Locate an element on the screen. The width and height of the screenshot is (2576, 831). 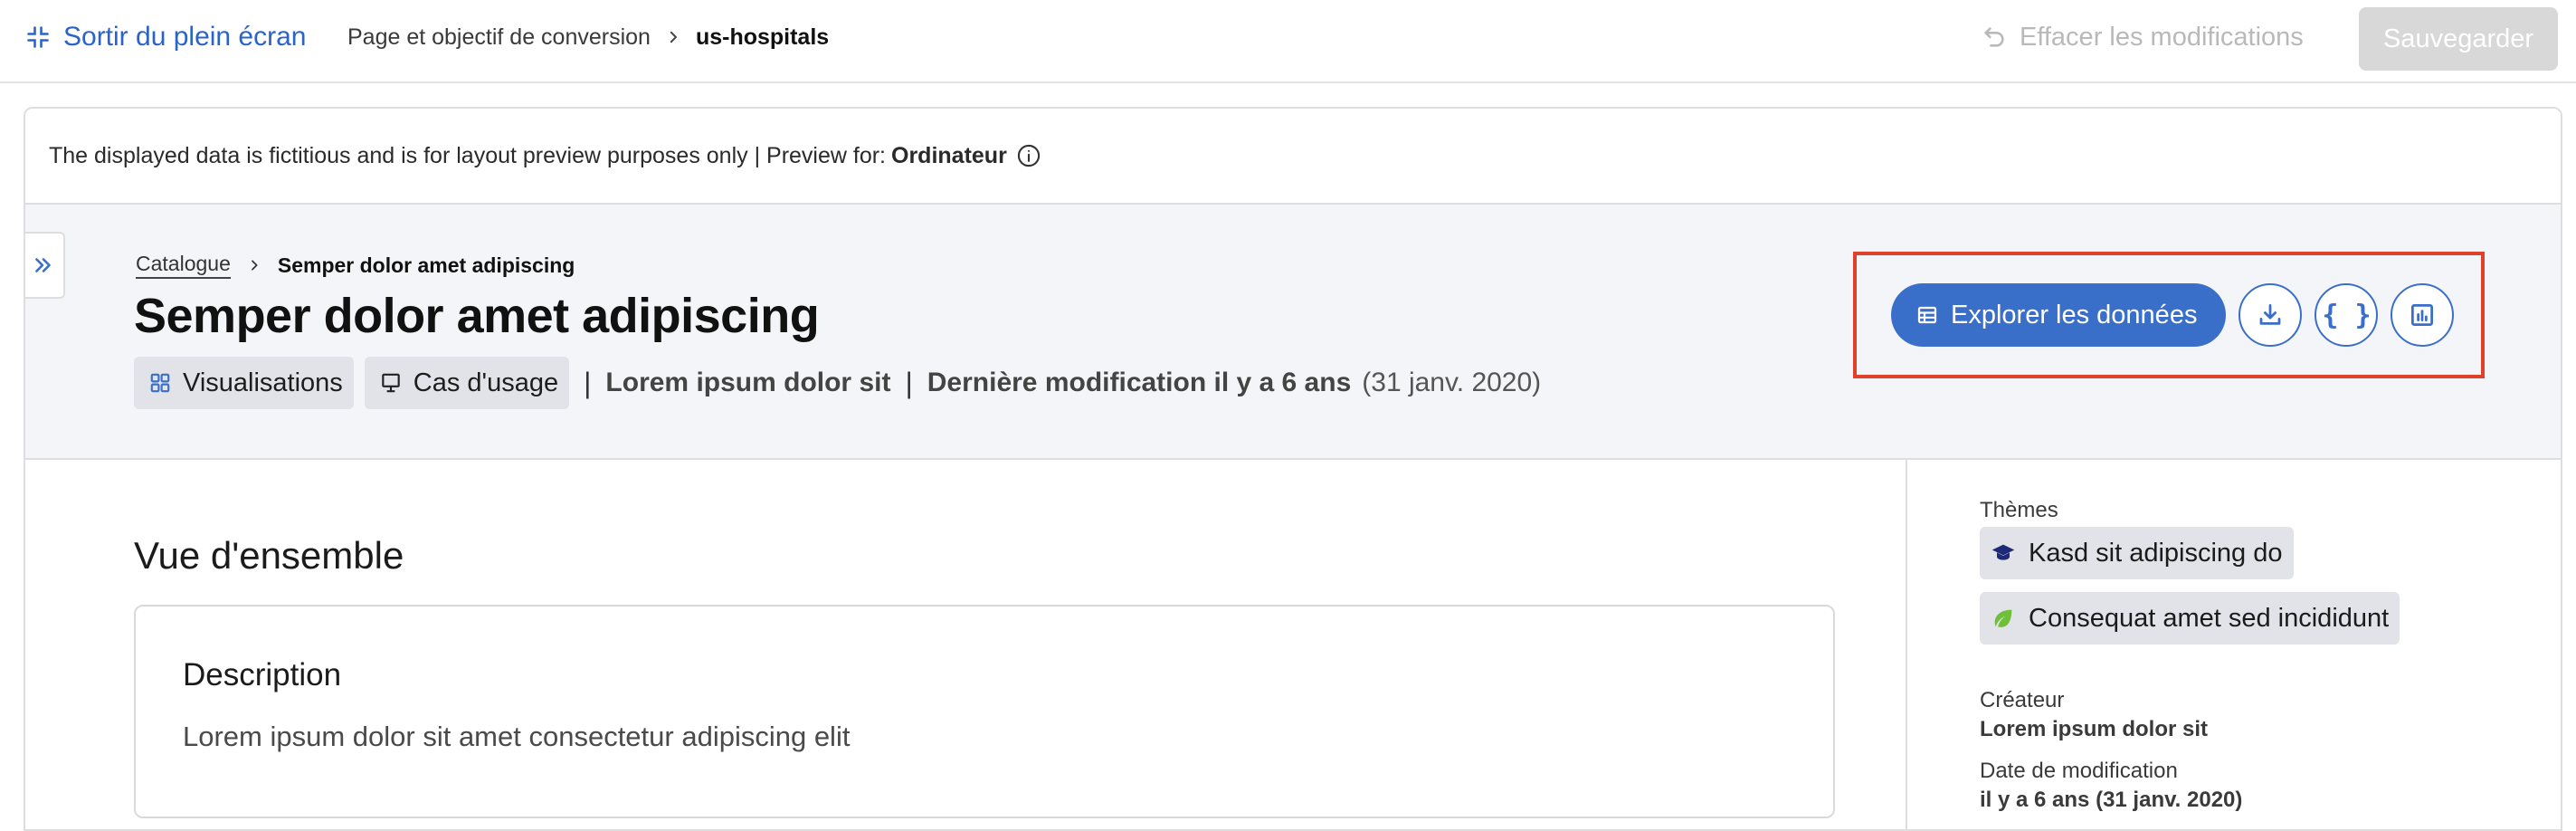
dataset-breadcrumb: Catalogue Semper dolor amet adipiscing is located at coordinates (356, 265).